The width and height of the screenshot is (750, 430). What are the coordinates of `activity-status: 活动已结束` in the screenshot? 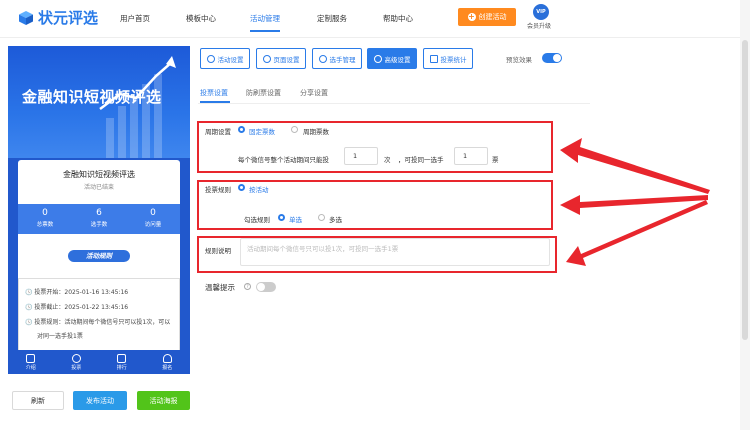 It's located at (98, 187).